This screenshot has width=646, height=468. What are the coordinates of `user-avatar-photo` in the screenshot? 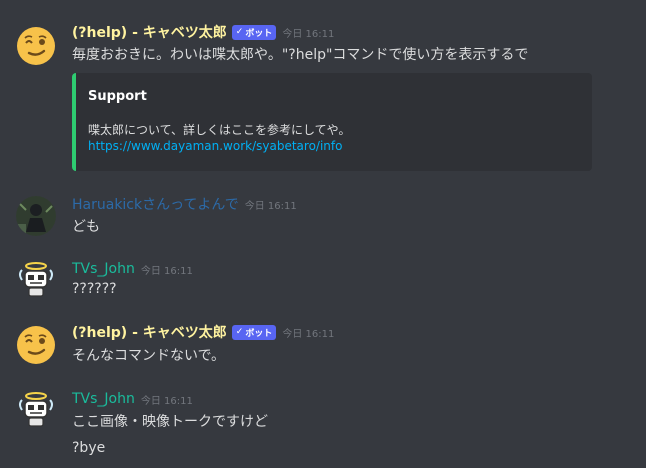 It's located at (36, 216).